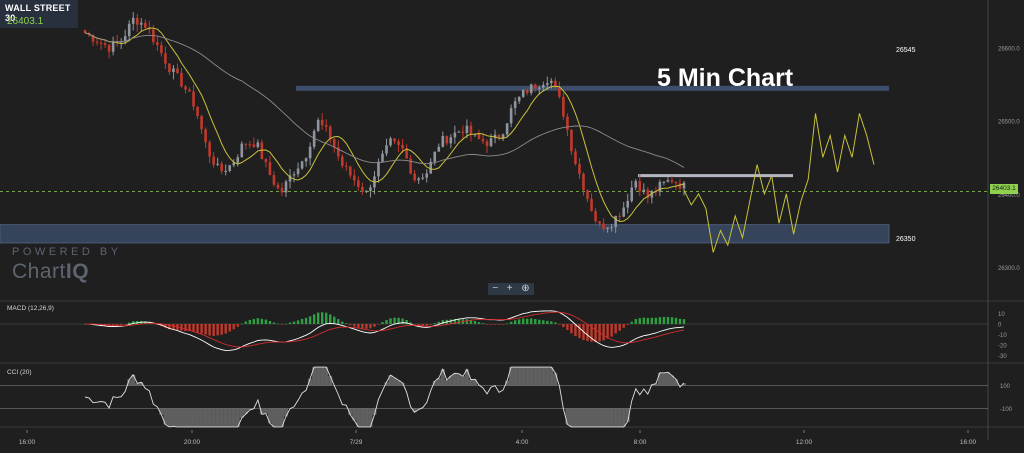 This screenshot has height=453, width=1024. Describe the element at coordinates (715, 176) in the screenshot. I see `local-resistance-line` at that location.